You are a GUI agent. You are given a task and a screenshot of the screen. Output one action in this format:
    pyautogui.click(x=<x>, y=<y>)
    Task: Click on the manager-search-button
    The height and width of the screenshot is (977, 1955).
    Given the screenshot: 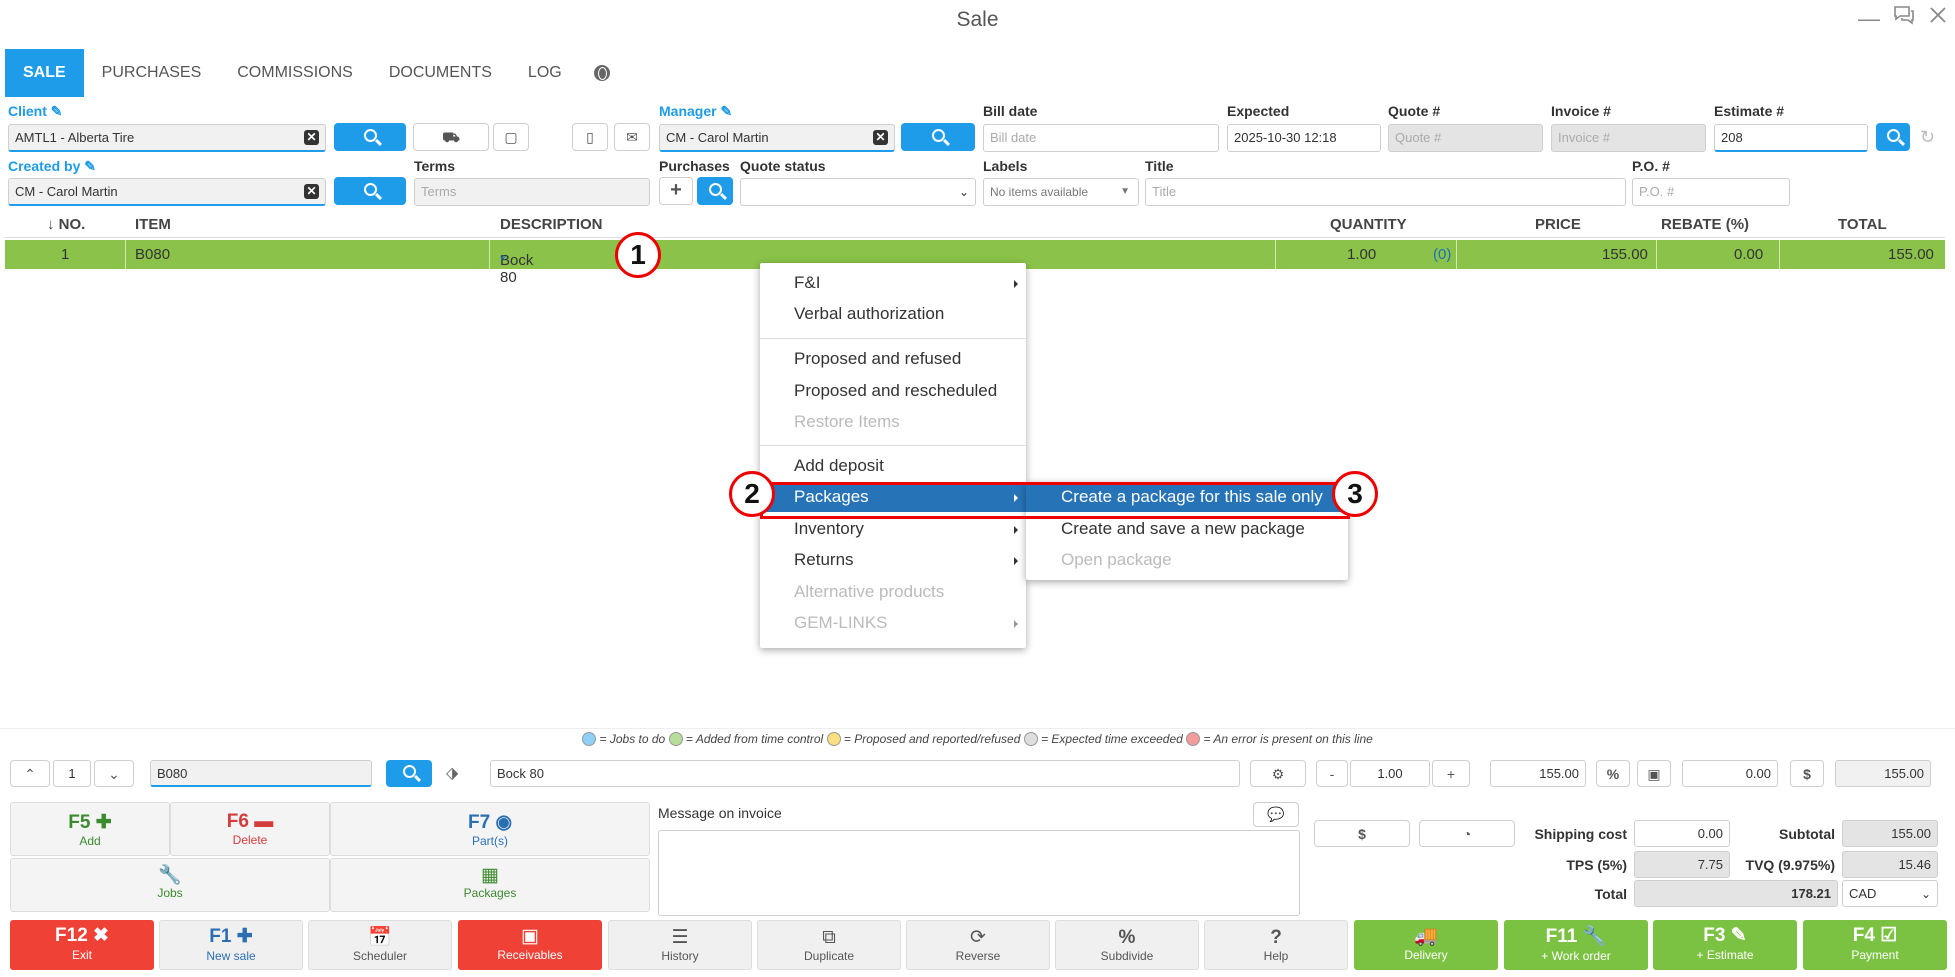 What is the action you would take?
    pyautogui.click(x=938, y=137)
    